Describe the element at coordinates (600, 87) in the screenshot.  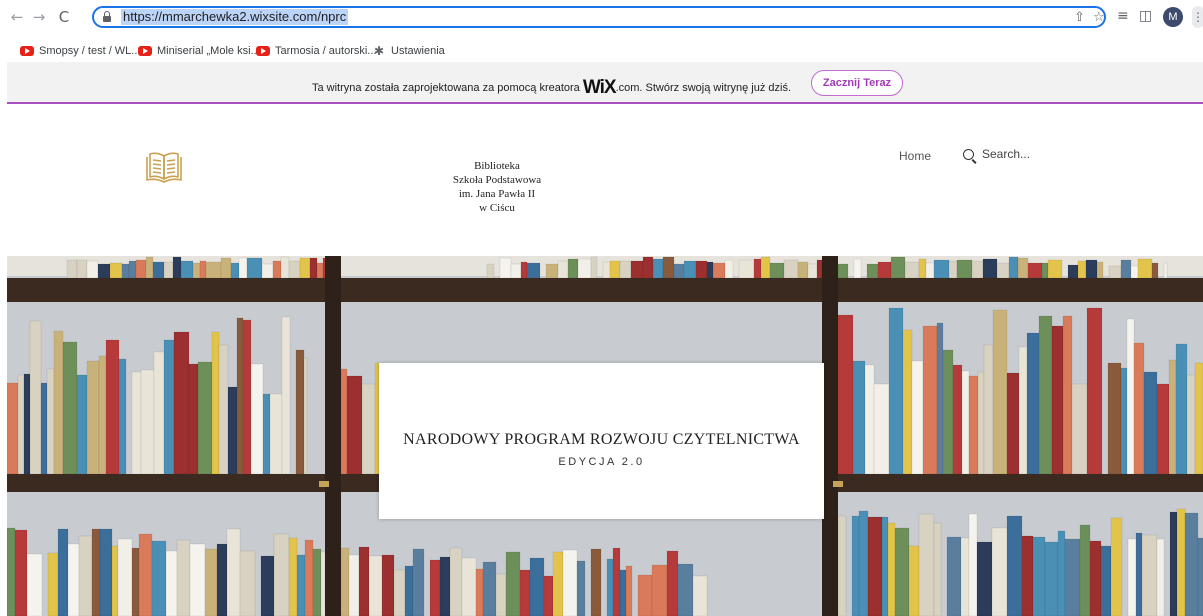
I see `wix-logo: WiX` at that location.